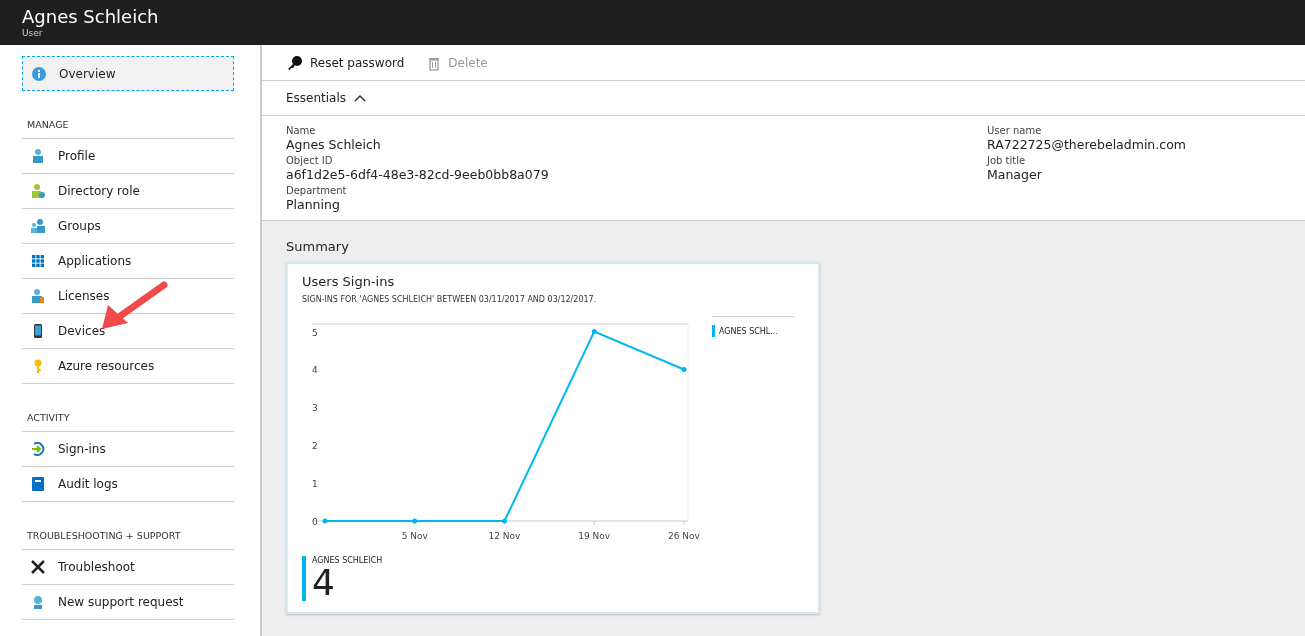 The image size is (1305, 636). Describe the element at coordinates (295, 62) in the screenshot. I see `key-icon` at that location.